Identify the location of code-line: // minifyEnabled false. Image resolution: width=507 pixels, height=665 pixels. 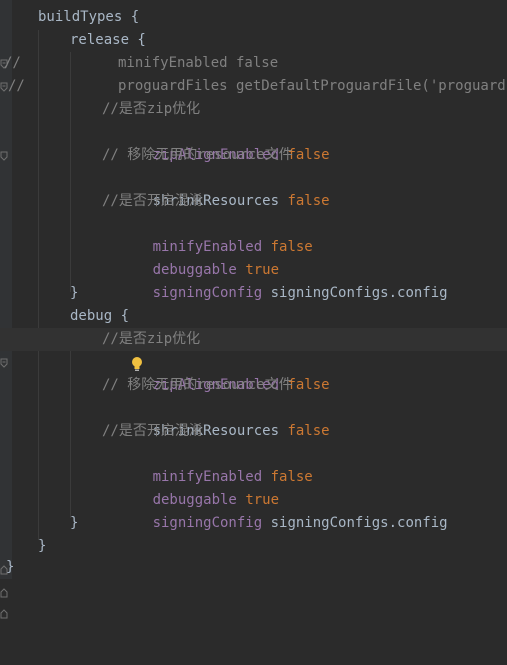
(253, 63).